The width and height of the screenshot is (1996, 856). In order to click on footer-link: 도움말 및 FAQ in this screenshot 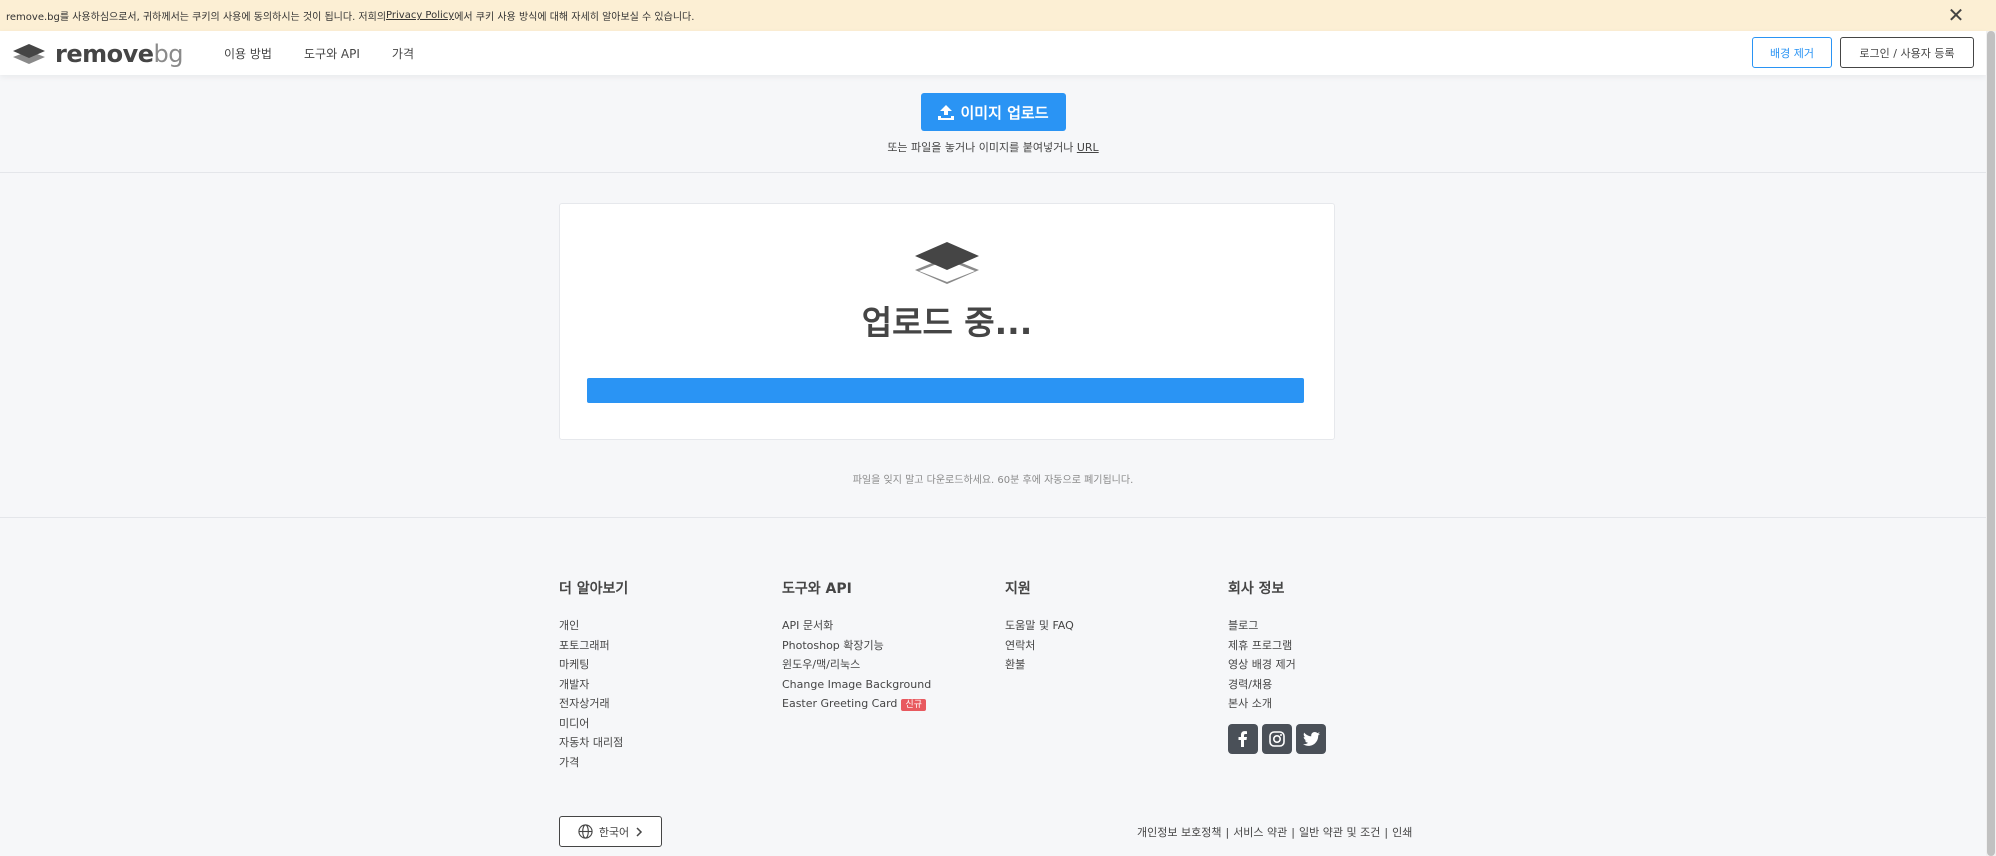, I will do `click(1039, 629)`.